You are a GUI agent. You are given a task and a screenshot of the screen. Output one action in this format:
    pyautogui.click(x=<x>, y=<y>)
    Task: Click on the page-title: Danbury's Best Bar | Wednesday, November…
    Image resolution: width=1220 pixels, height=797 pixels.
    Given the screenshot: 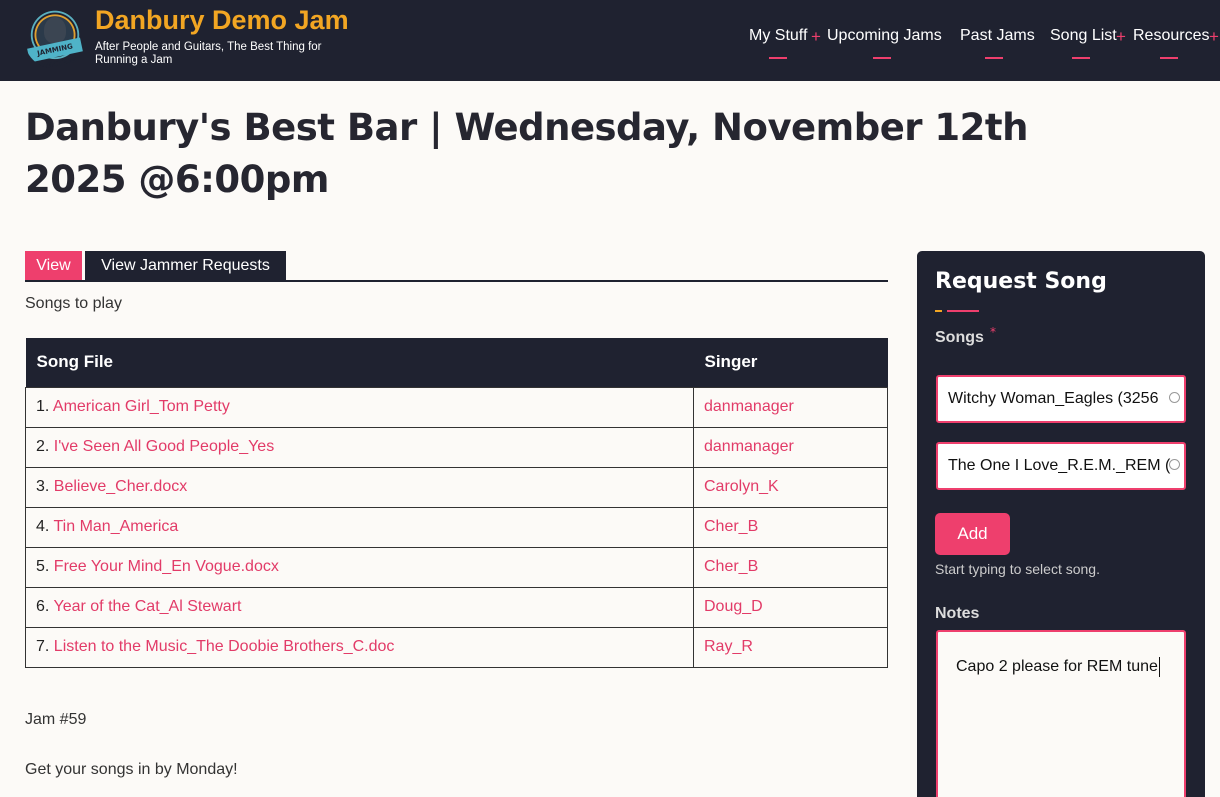 What is the action you would take?
    pyautogui.click(x=526, y=153)
    